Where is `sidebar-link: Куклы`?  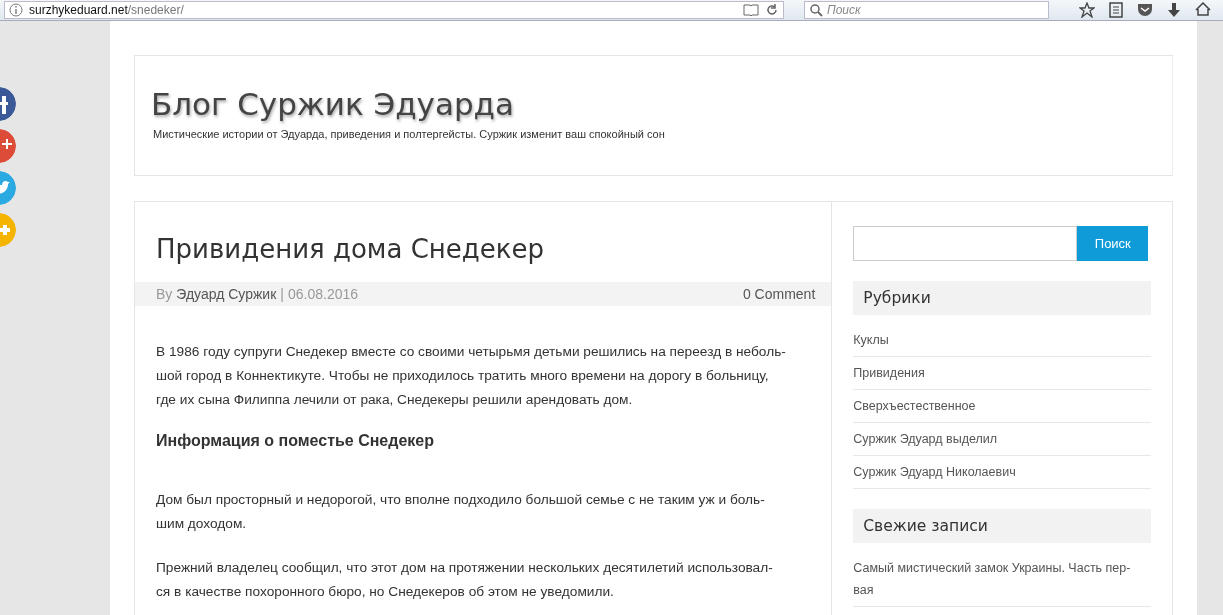
sidebar-link: Куклы is located at coordinates (1002, 338).